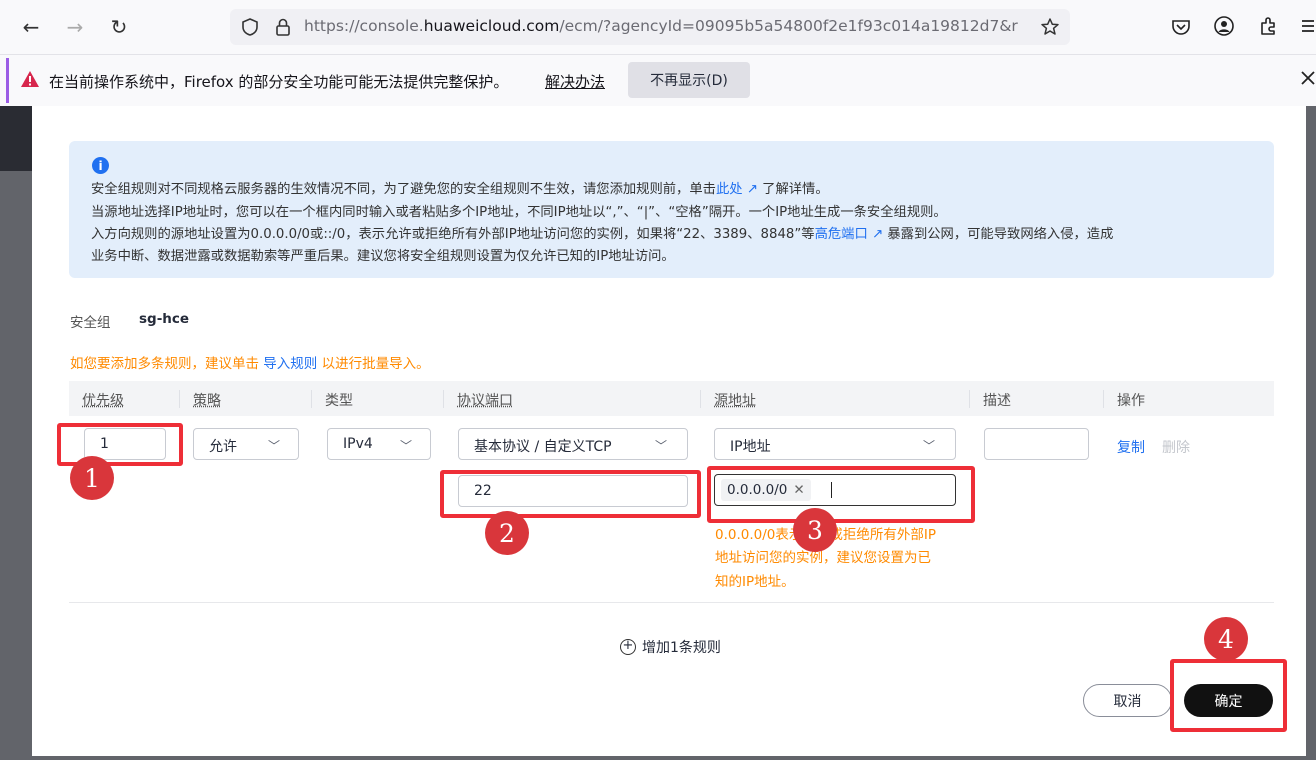  What do you see at coordinates (1226, 639) in the screenshot?
I see `annotation-badge-4: 4` at bounding box center [1226, 639].